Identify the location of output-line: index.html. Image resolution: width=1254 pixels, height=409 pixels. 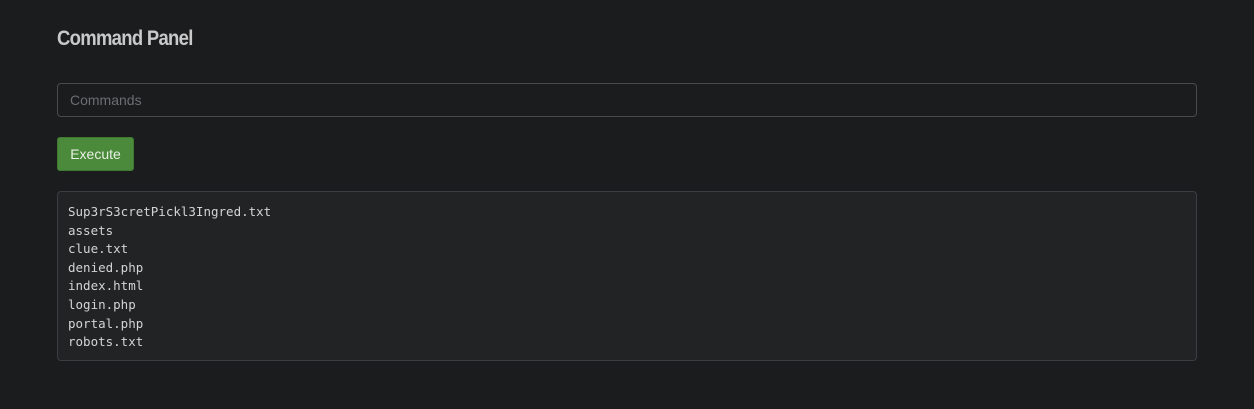
(106, 286).